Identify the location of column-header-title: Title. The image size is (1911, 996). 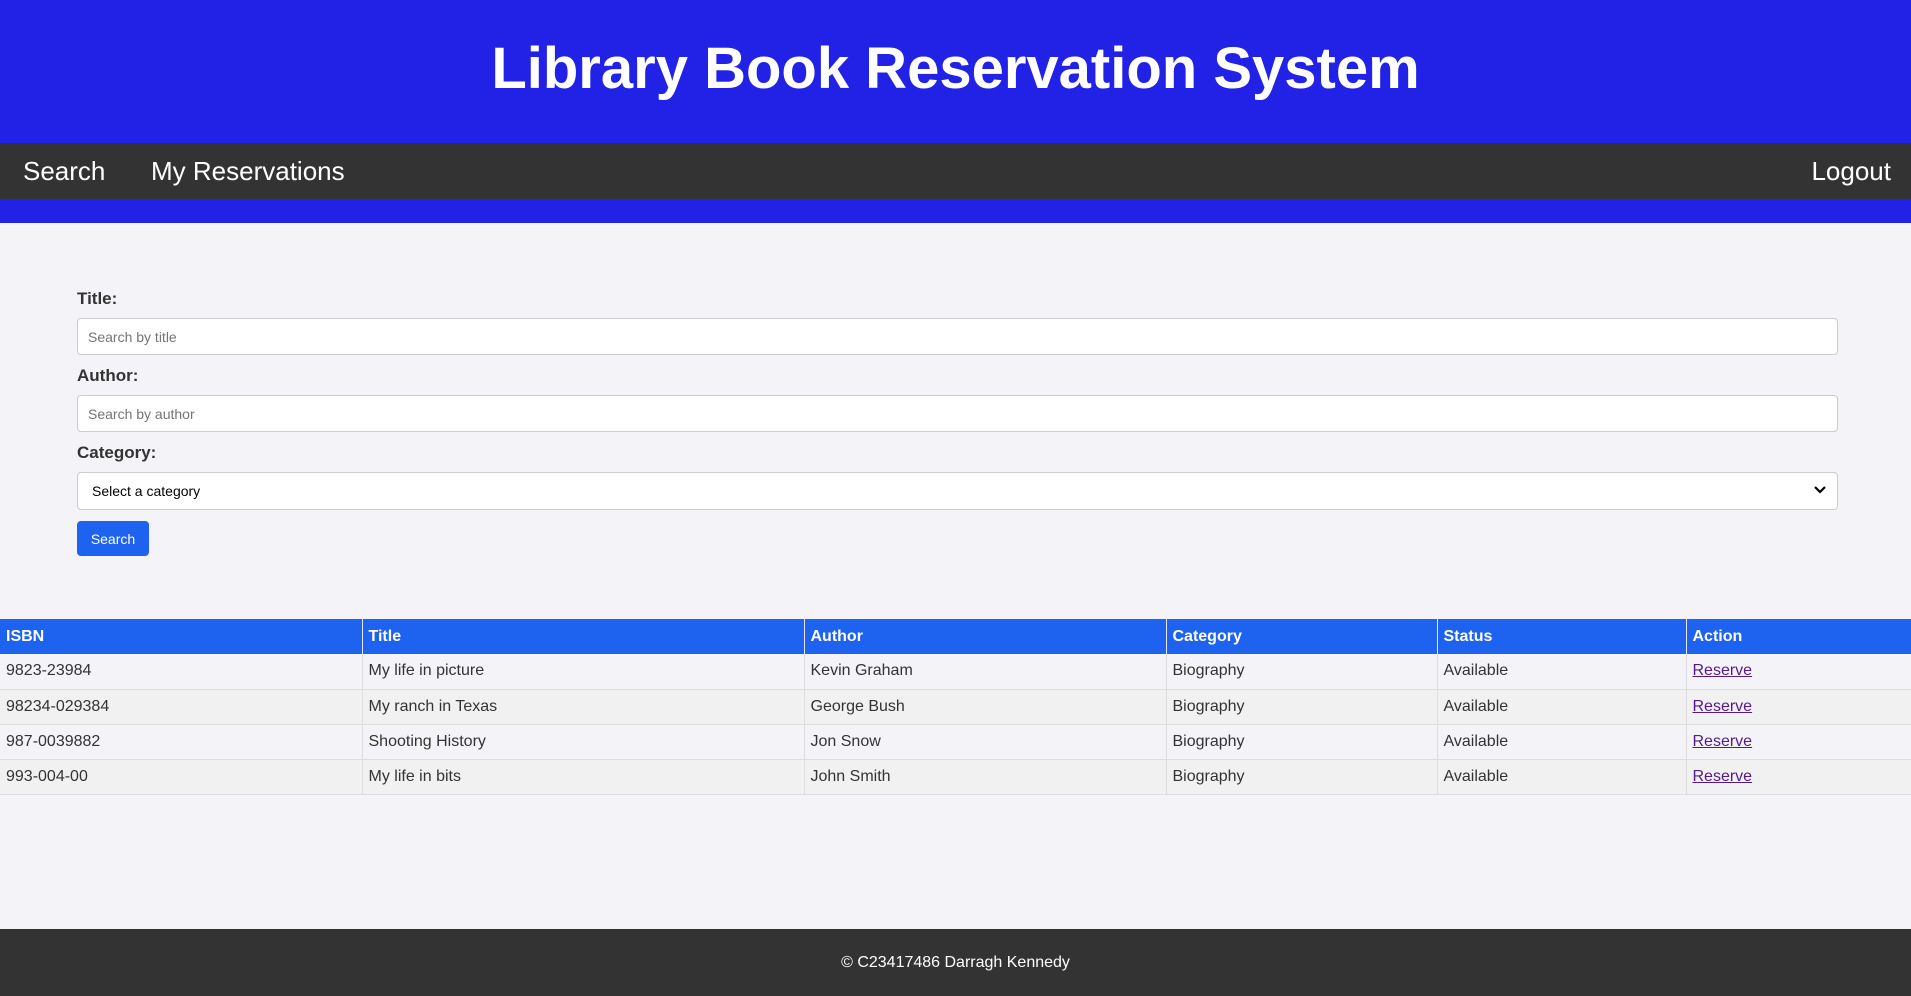
(583, 636).